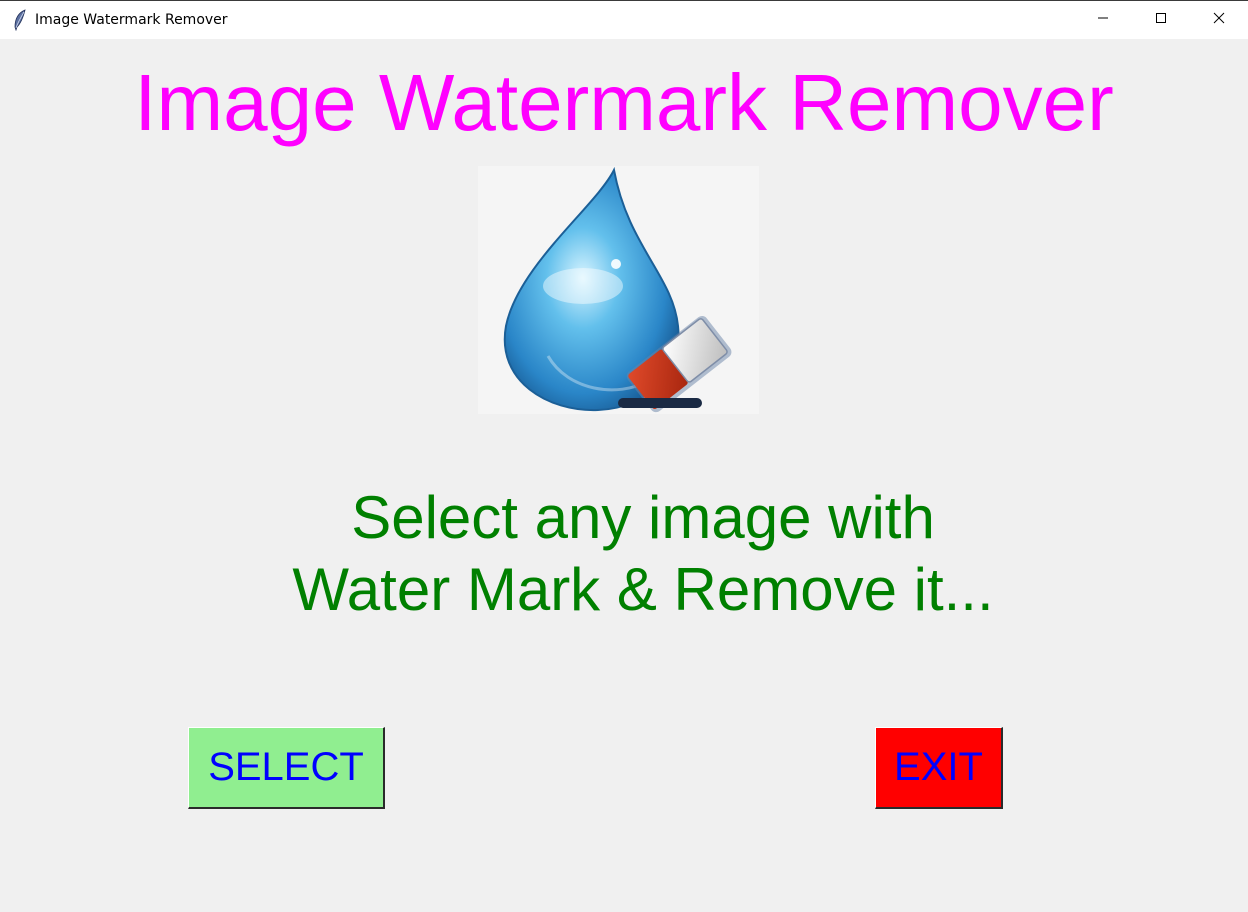 The width and height of the screenshot is (1248, 912). What do you see at coordinates (939, 768) in the screenshot?
I see `exit-button: EXIT` at bounding box center [939, 768].